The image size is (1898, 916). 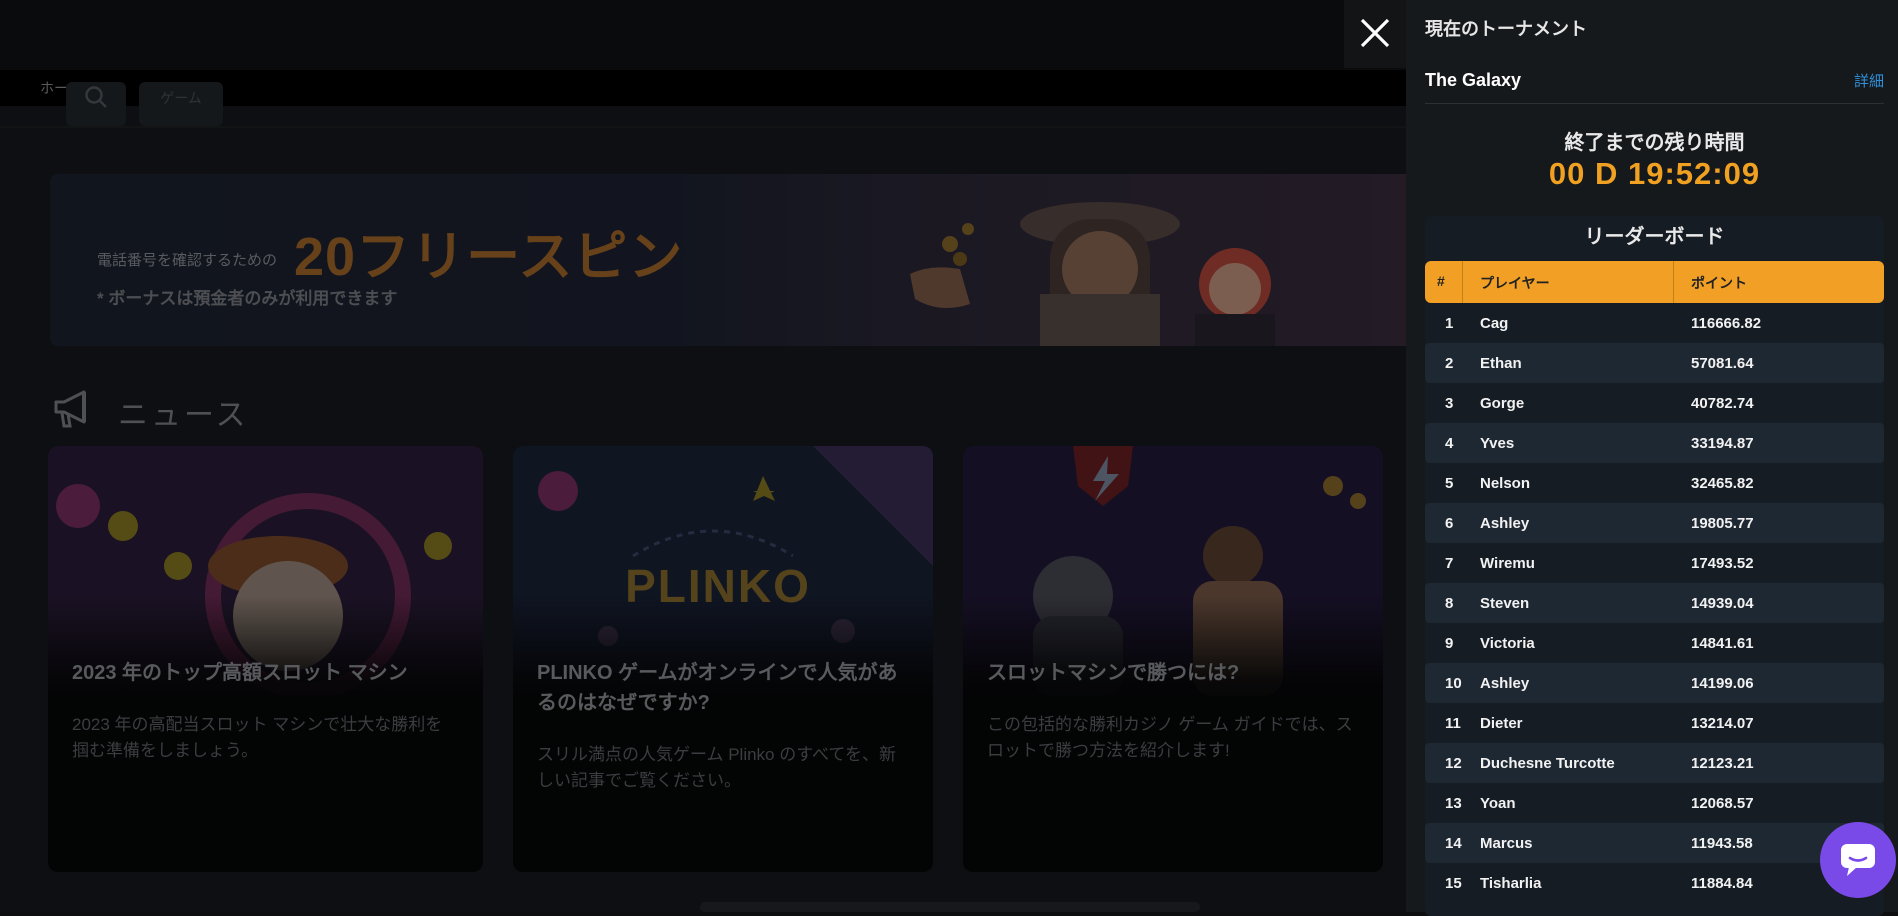 I want to click on row-rank: 13, so click(x=1453, y=803).